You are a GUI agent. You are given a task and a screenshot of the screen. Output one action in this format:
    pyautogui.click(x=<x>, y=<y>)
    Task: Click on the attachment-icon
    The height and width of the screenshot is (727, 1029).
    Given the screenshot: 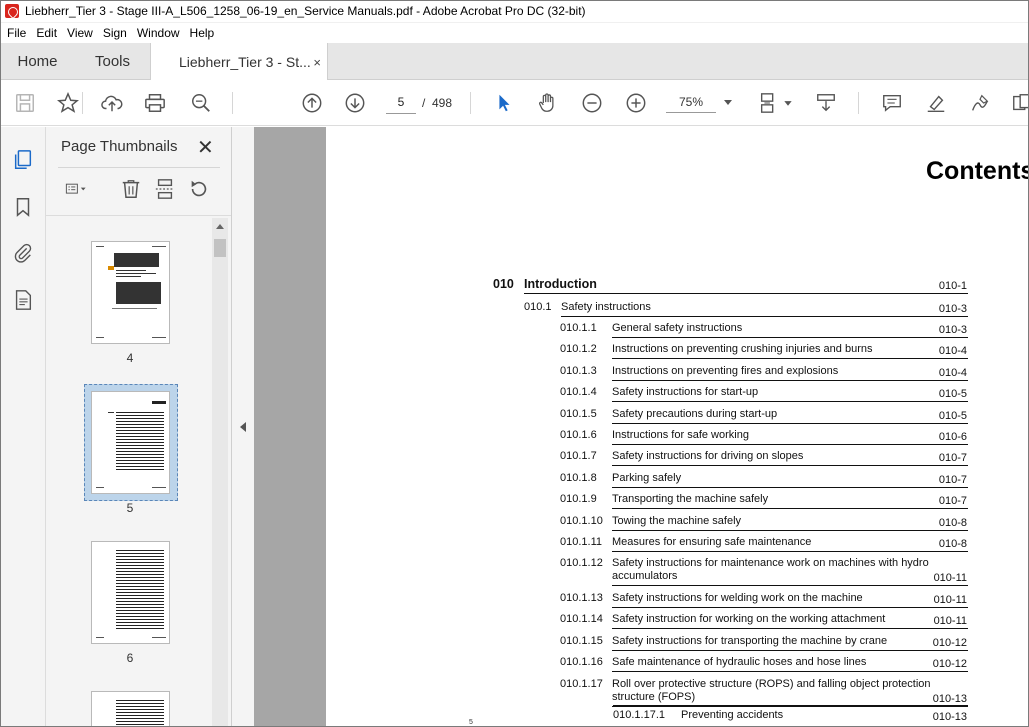 What is the action you would take?
    pyautogui.click(x=23, y=253)
    